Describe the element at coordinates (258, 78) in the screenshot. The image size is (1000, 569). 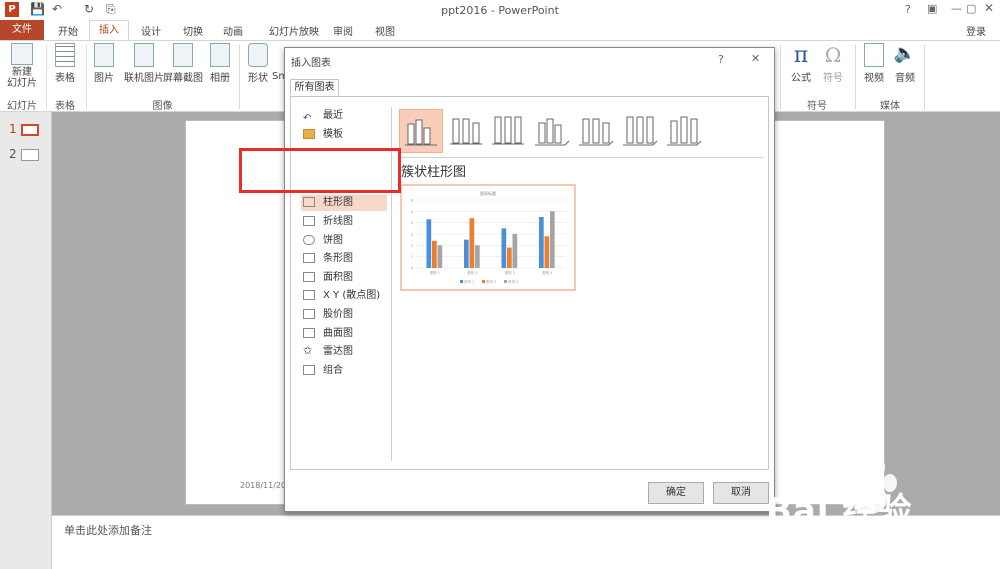
I see `shapes-label: 形状` at that location.